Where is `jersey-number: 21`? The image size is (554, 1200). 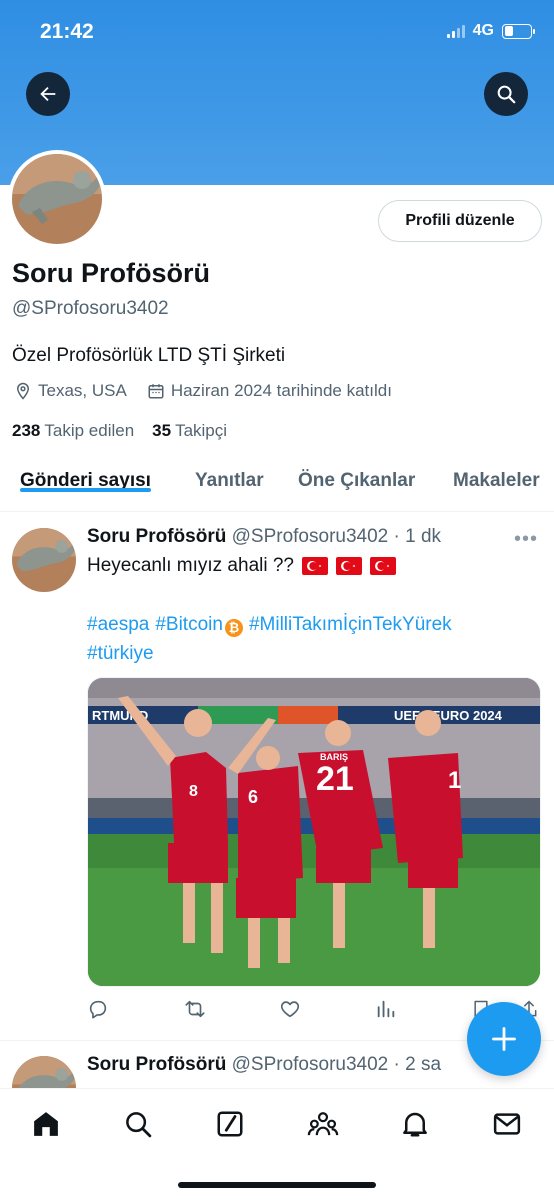
jersey-number: 21 is located at coordinates (335, 779).